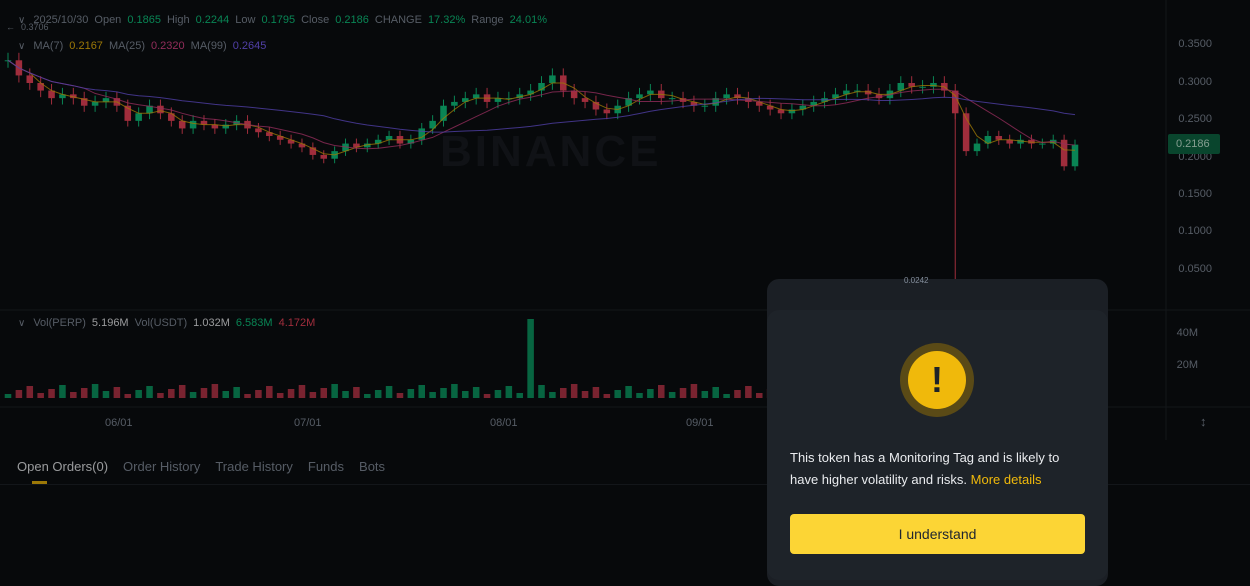 Image resolution: width=1250 pixels, height=586 pixels. I want to click on exclamation-icon: !, so click(937, 380).